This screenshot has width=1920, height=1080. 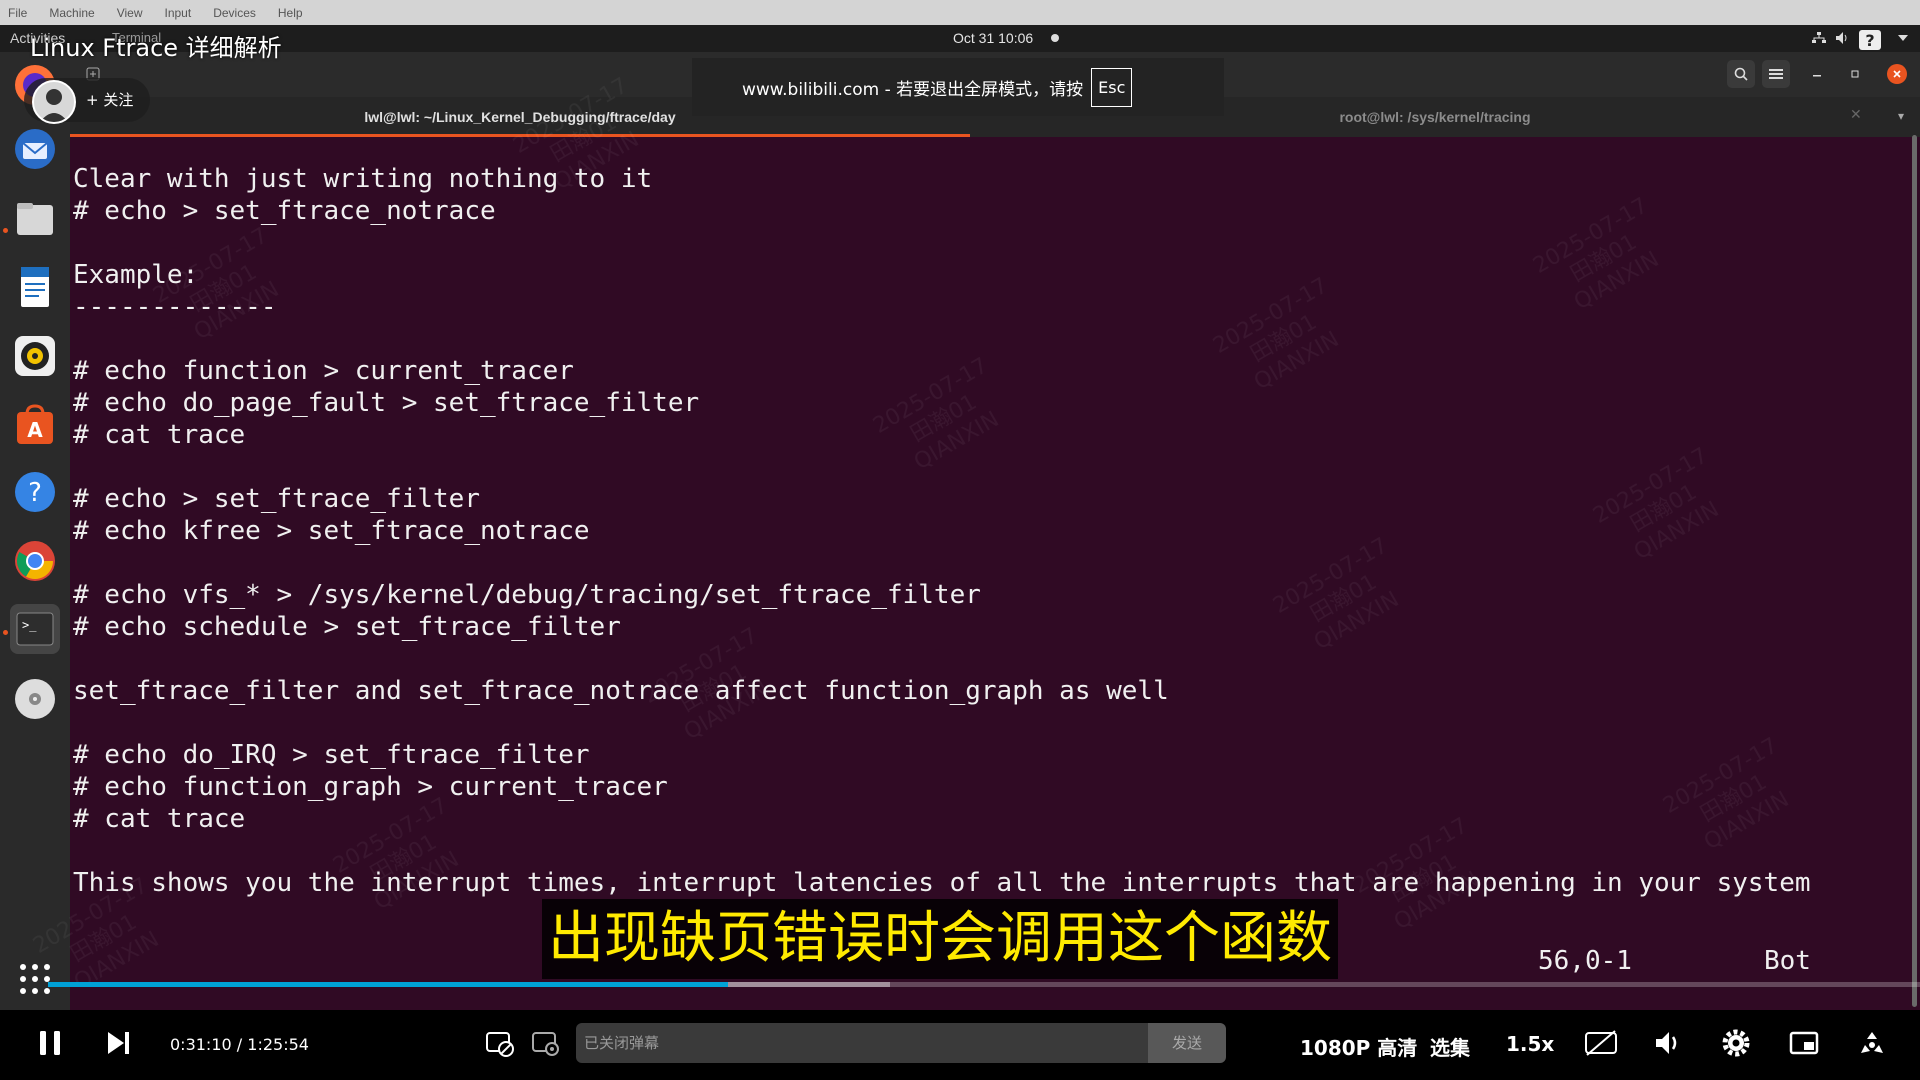 I want to click on svg-text: A, so click(x=35, y=430).